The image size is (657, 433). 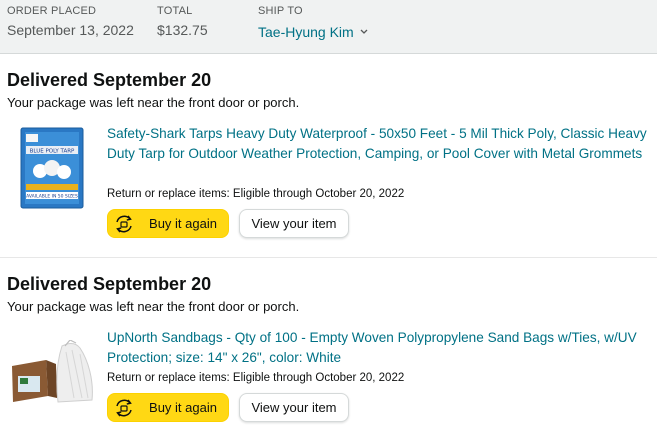 I want to click on order-placed-label: ORDER PLACED, so click(x=52, y=11).